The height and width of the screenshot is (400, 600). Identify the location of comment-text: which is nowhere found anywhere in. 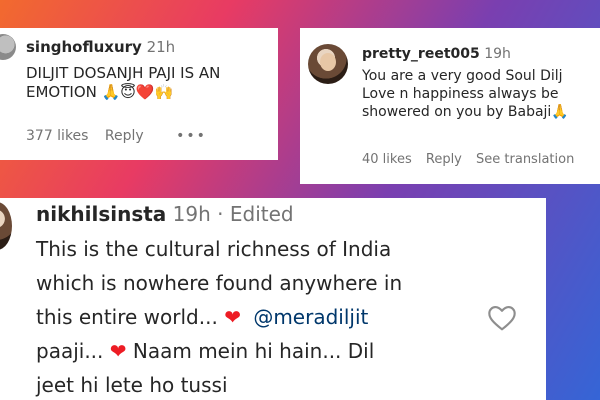
(219, 283).